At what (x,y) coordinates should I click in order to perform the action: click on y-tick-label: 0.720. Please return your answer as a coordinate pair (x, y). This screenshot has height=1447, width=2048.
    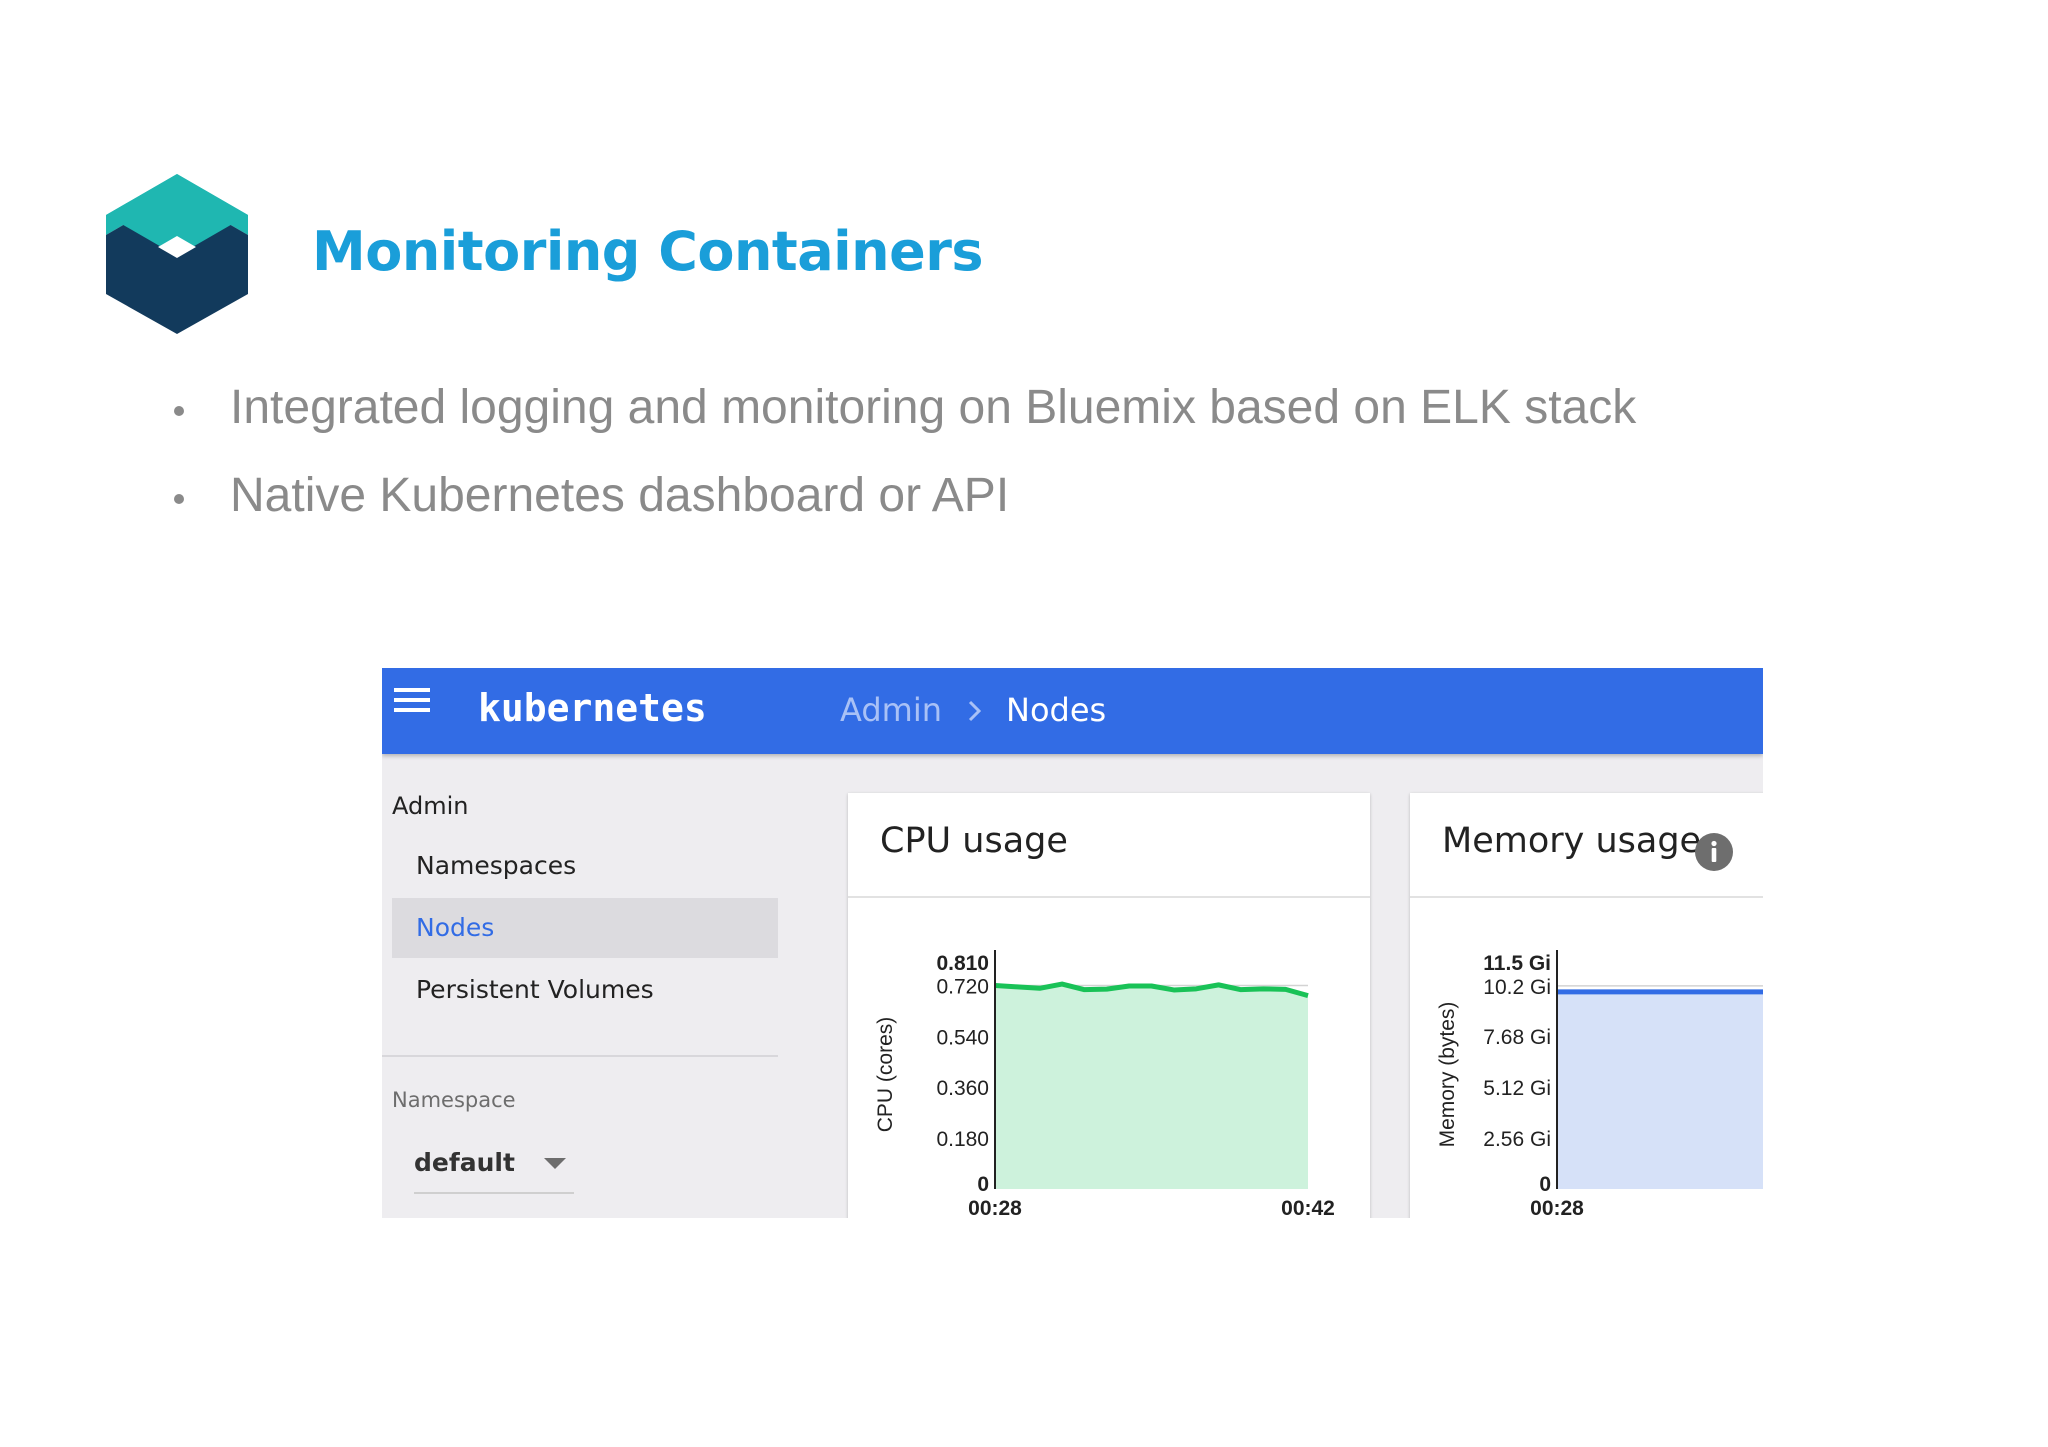
    Looking at the image, I should click on (962, 986).